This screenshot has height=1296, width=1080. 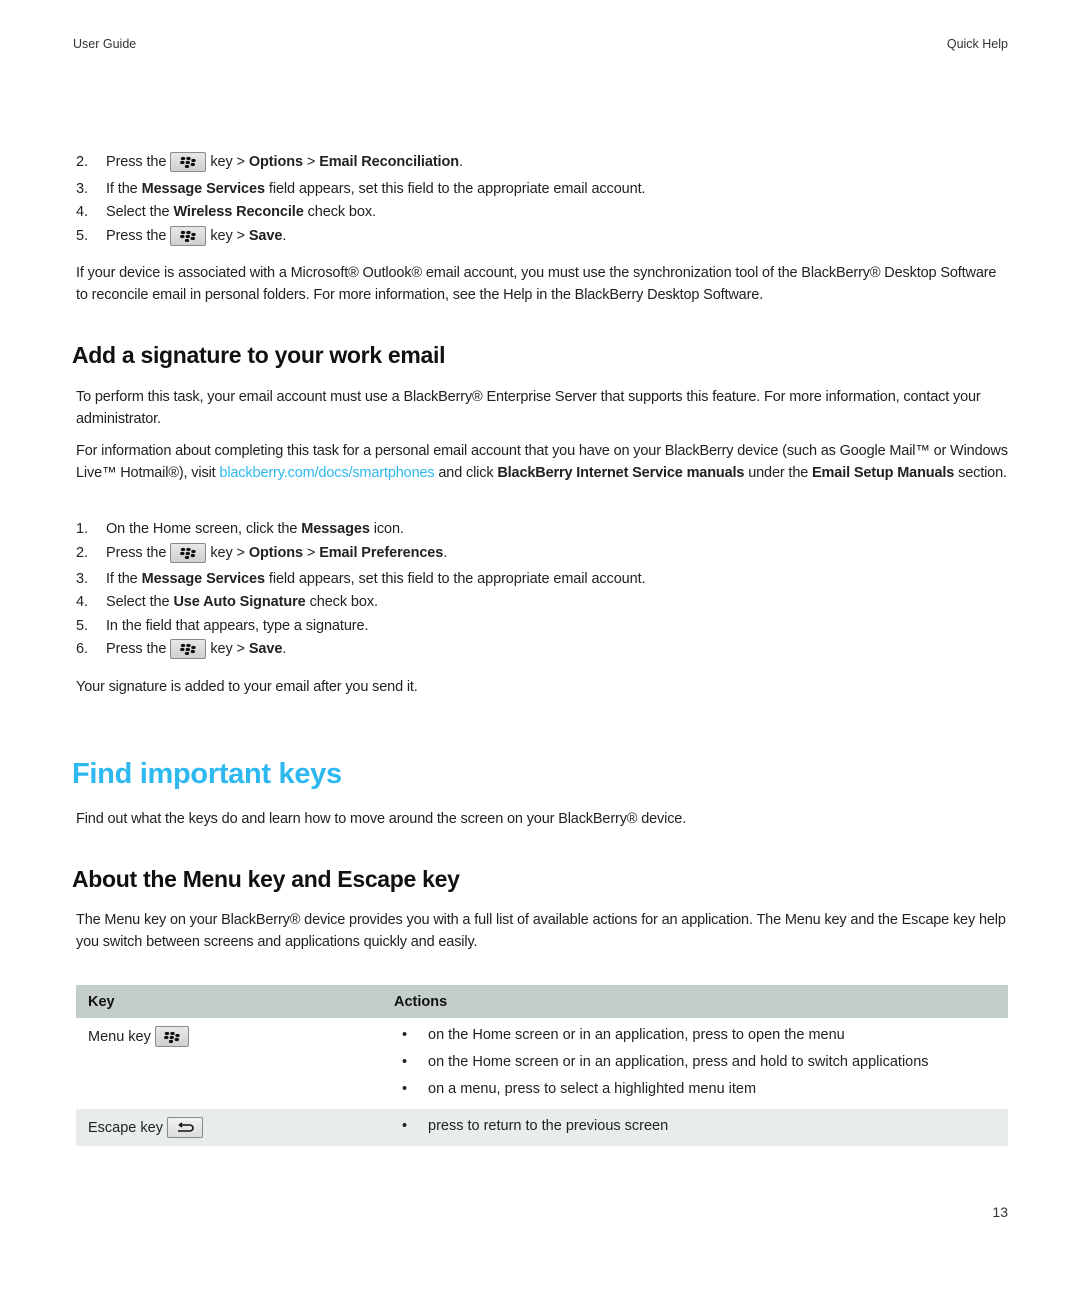 What do you see at coordinates (119, 1036) in the screenshot?
I see `key-name: Menu key` at bounding box center [119, 1036].